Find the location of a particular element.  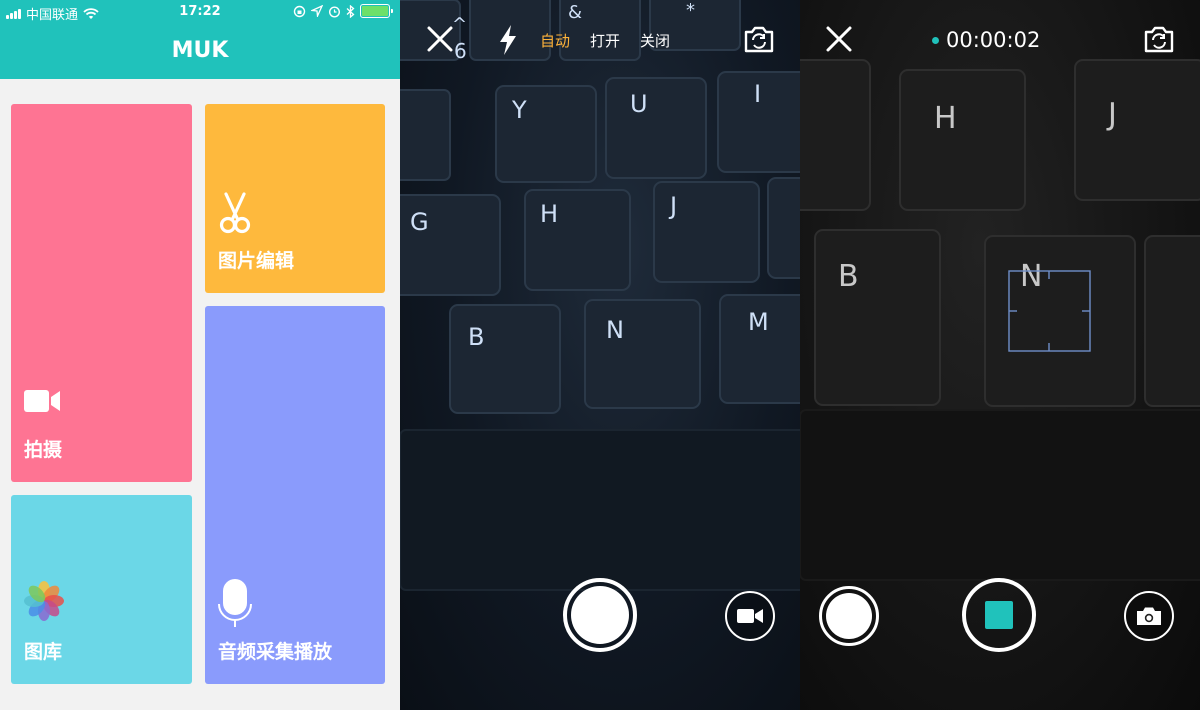

key-legend: 6 is located at coordinates (460, 51).